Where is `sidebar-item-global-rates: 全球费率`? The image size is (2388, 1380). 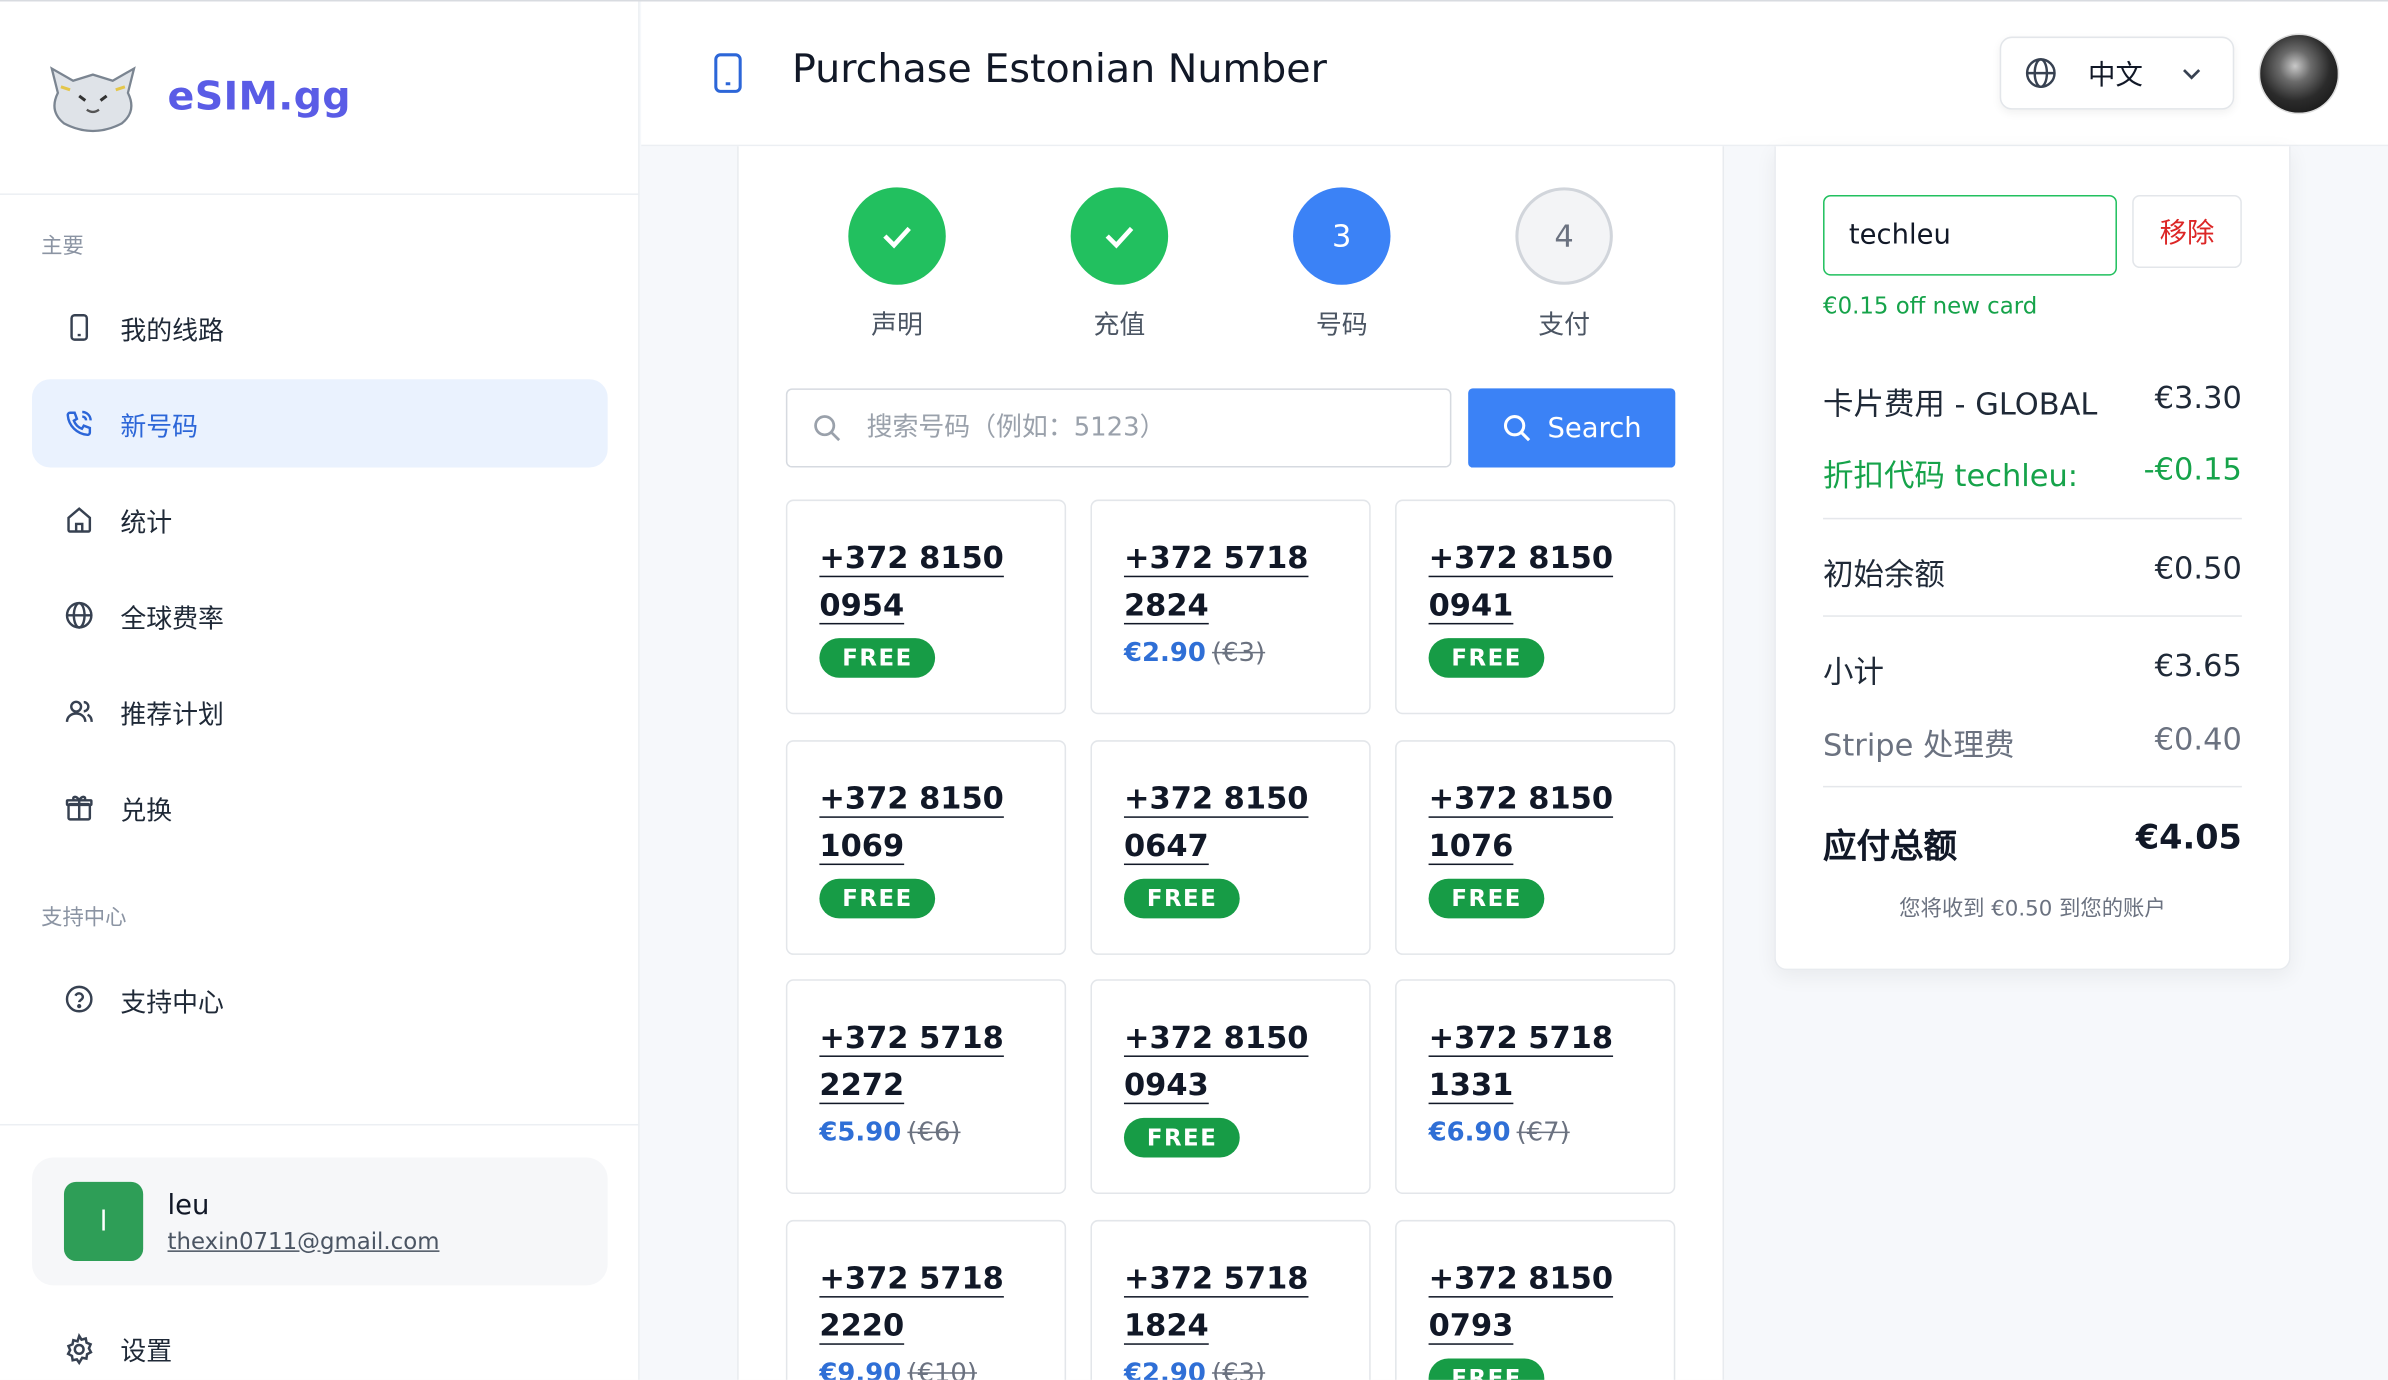
sidebar-item-global-rates: 全球费率 is located at coordinates (320, 615).